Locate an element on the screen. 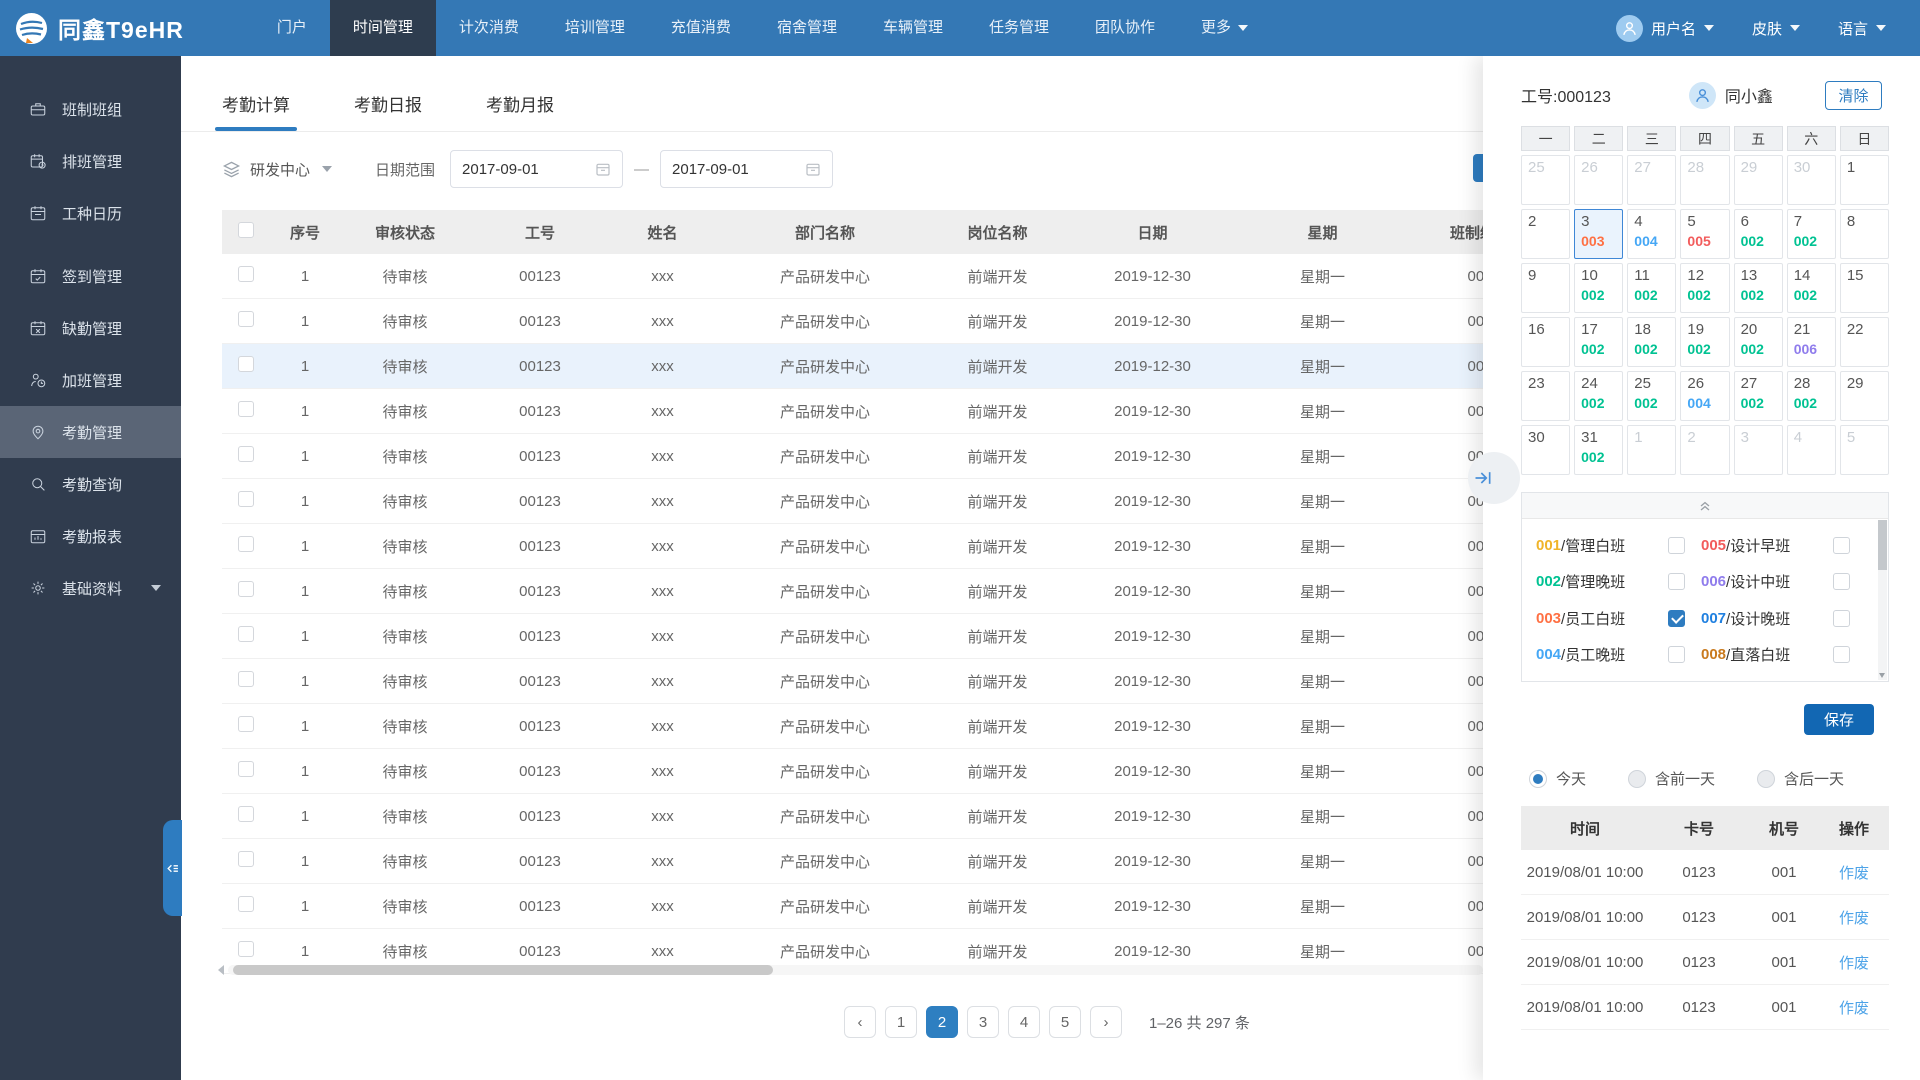 This screenshot has width=1920, height=1080. calendar-day-cell: 1 is located at coordinates (1864, 180).